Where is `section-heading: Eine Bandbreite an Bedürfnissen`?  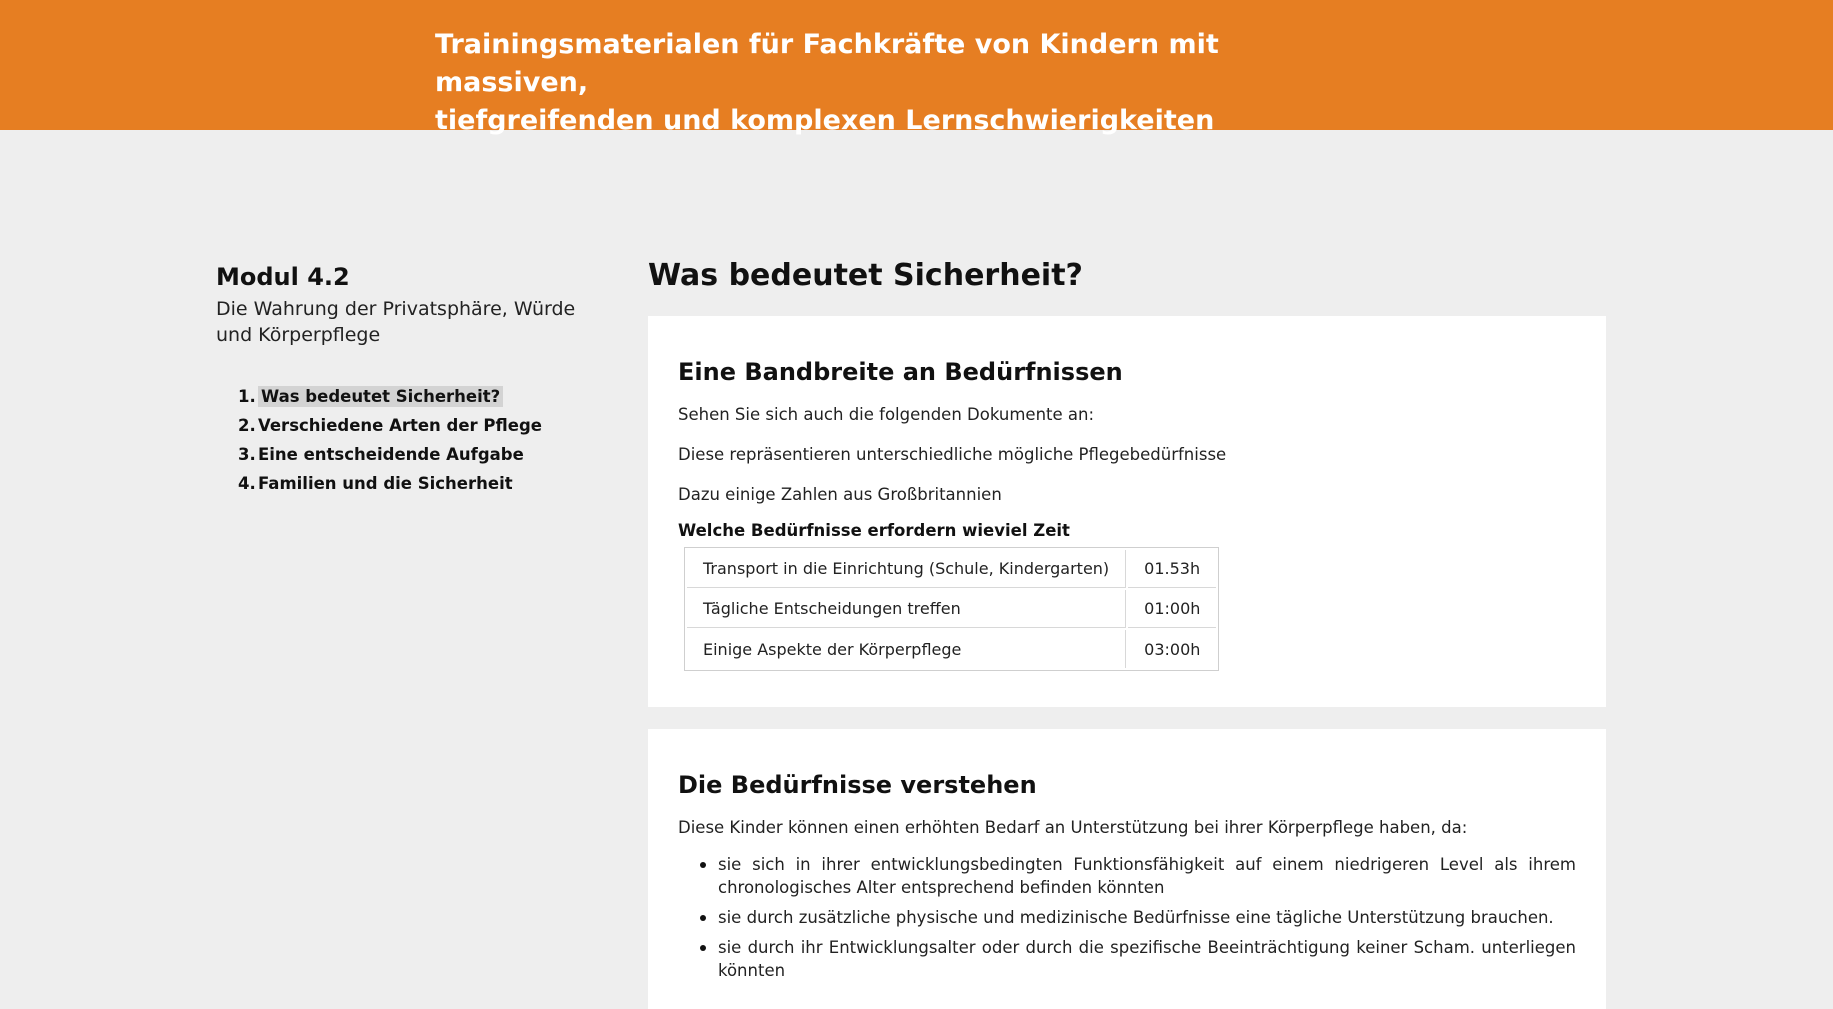
section-heading: Eine Bandbreite an Bedürfnissen is located at coordinates (900, 372).